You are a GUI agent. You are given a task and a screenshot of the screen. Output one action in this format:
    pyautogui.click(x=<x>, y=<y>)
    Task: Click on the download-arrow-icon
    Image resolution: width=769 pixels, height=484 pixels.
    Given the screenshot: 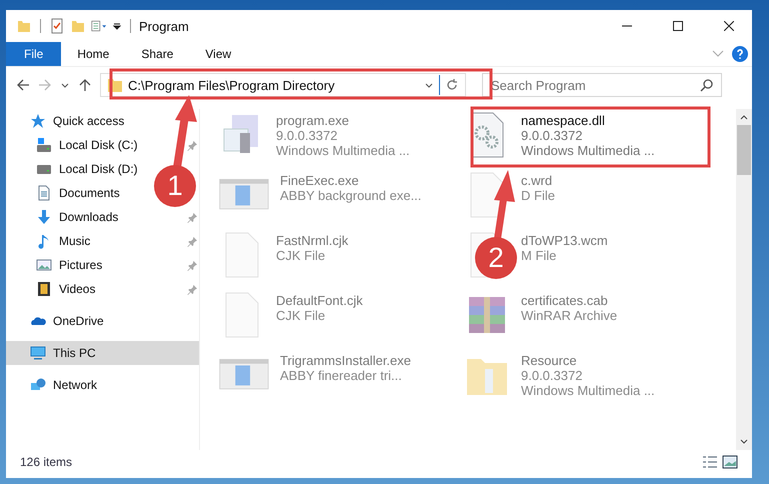 What is the action you would take?
    pyautogui.click(x=44, y=217)
    